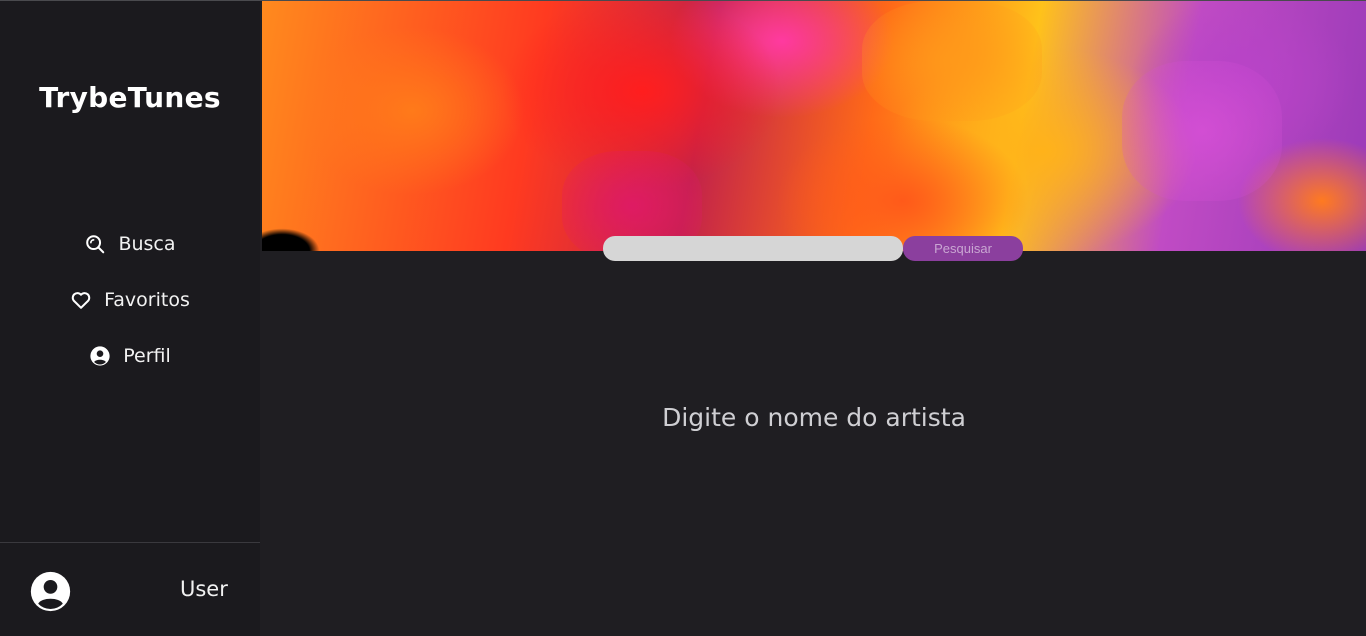 This screenshot has height=636, width=1366. I want to click on sidebar-item-busca: Busca, so click(130, 244).